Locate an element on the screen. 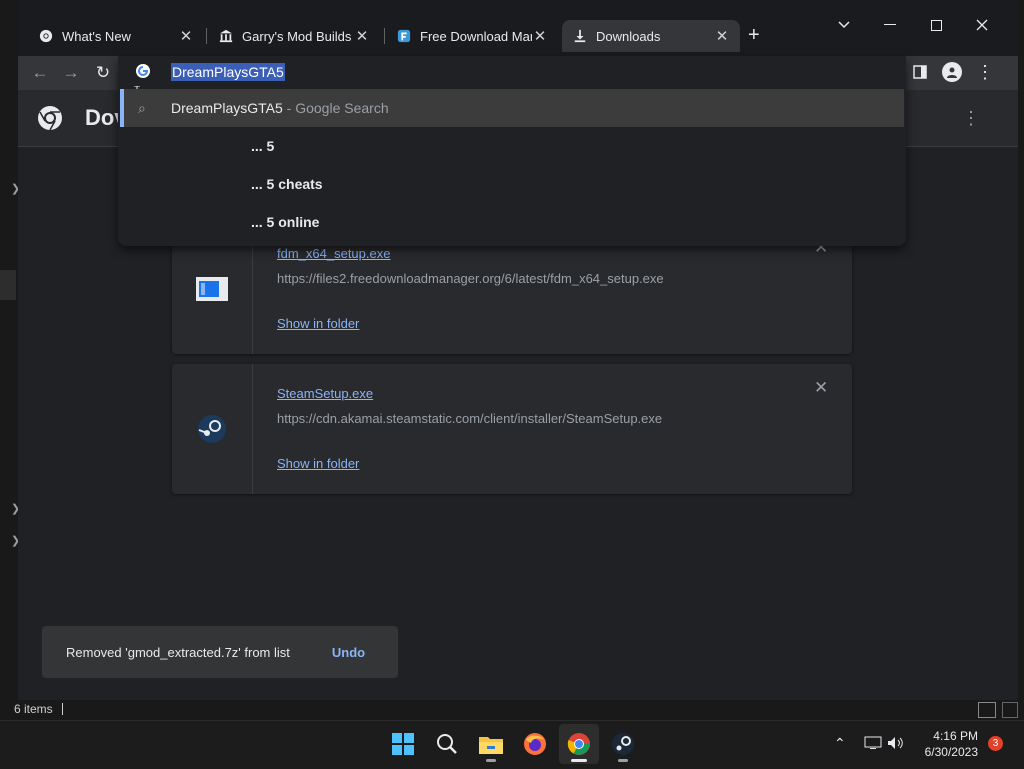 The image size is (1024, 769). tab-garrys-mod: Garry's Mod Builds 0 ✕ is located at coordinates (294, 36).